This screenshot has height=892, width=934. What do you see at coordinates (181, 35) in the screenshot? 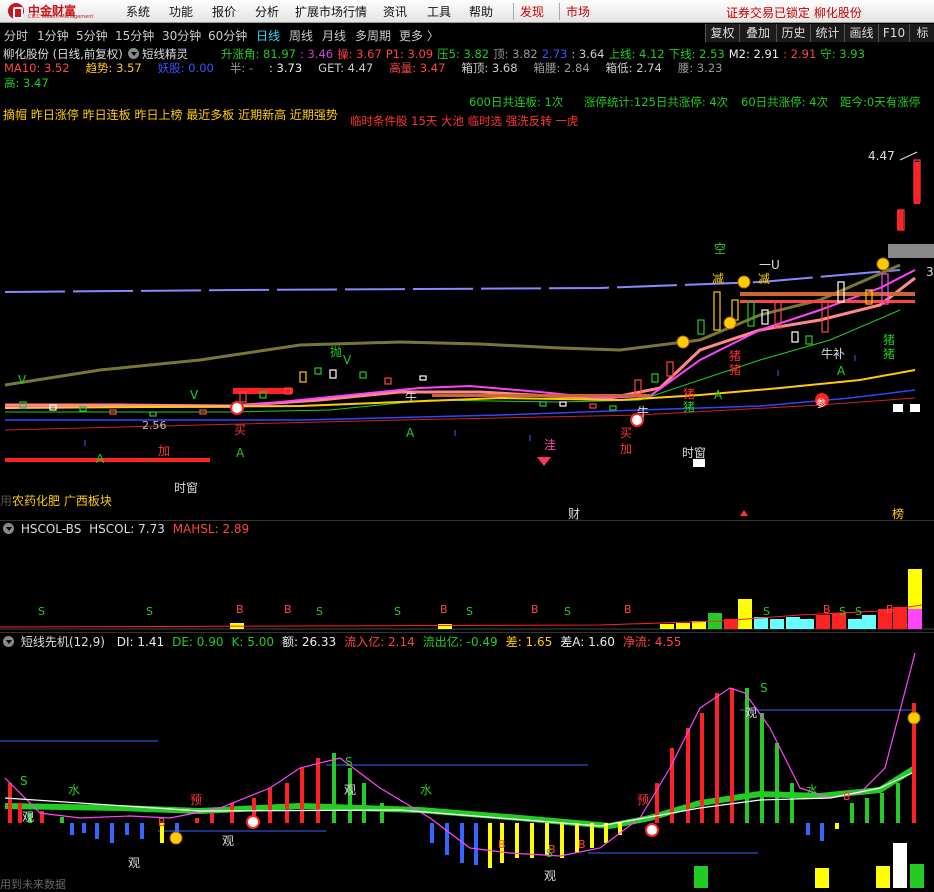
I see `tab-period-4: 30分钟` at bounding box center [181, 35].